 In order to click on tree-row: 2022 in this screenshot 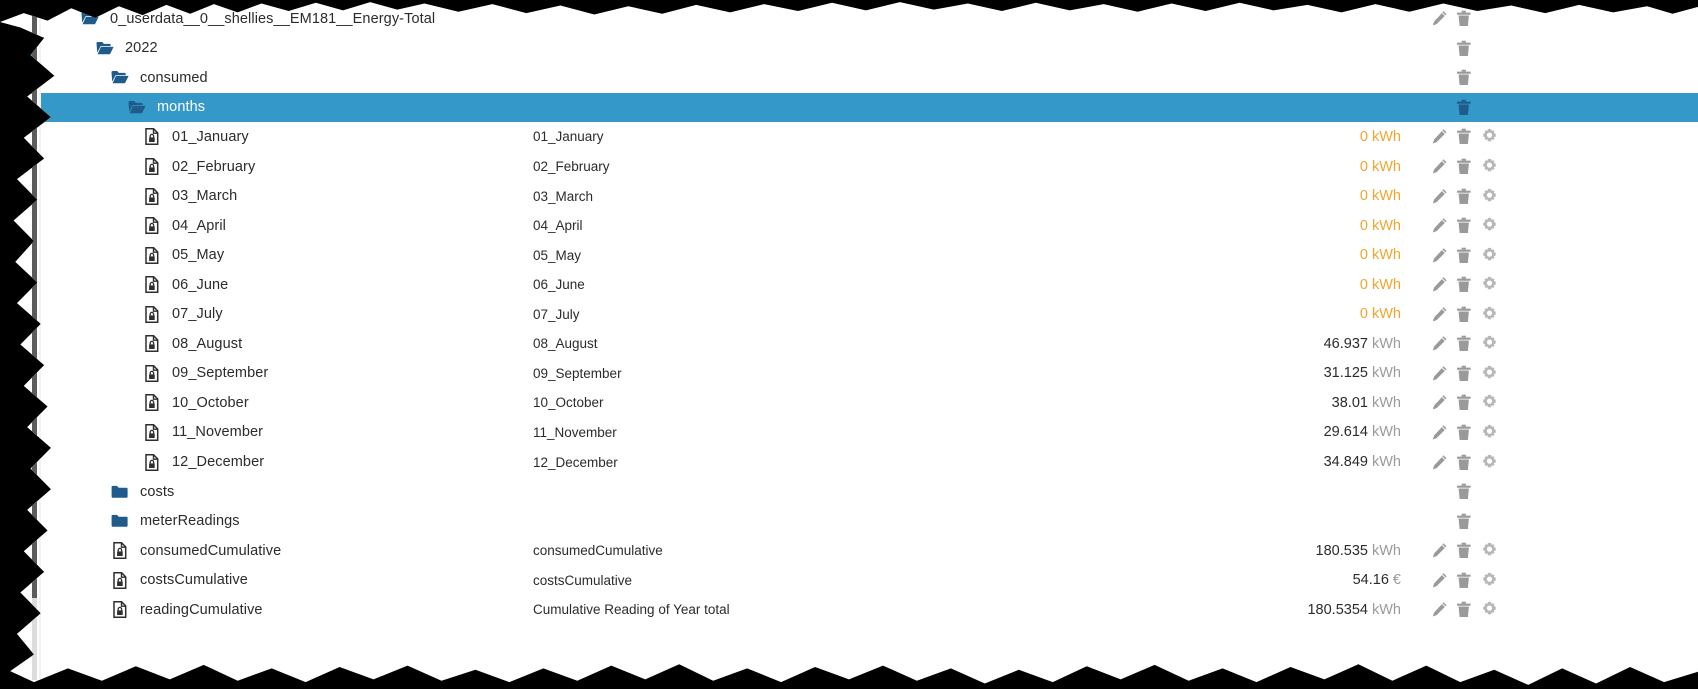, I will do `click(869, 49)`.